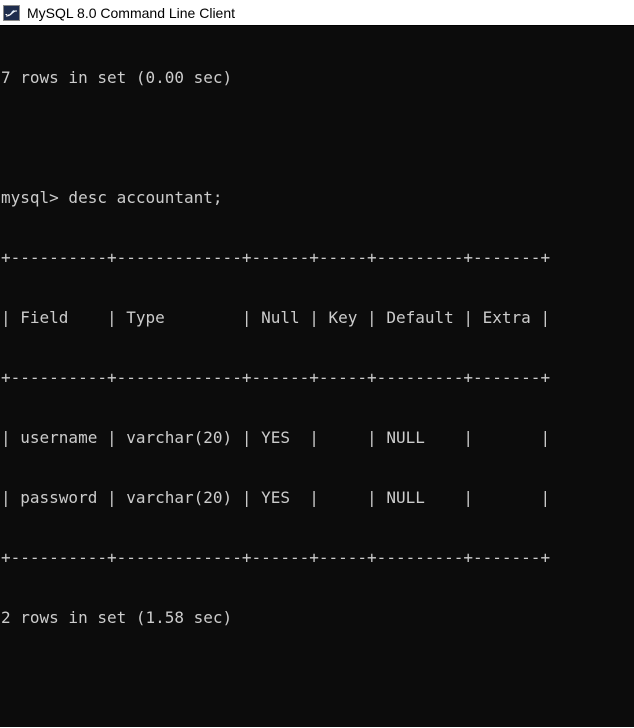 This screenshot has width=634, height=728. Describe the element at coordinates (131, 12) in the screenshot. I see `window-title: MySQL 8.0 Command Line Client` at that location.